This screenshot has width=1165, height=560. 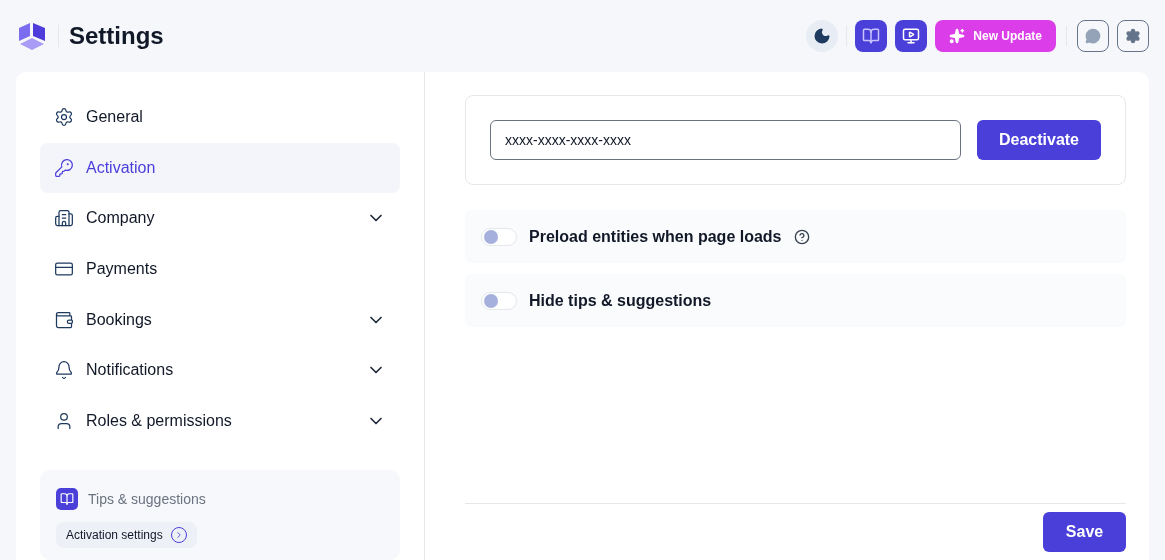 I want to click on moon-icon, so click(x=822, y=36).